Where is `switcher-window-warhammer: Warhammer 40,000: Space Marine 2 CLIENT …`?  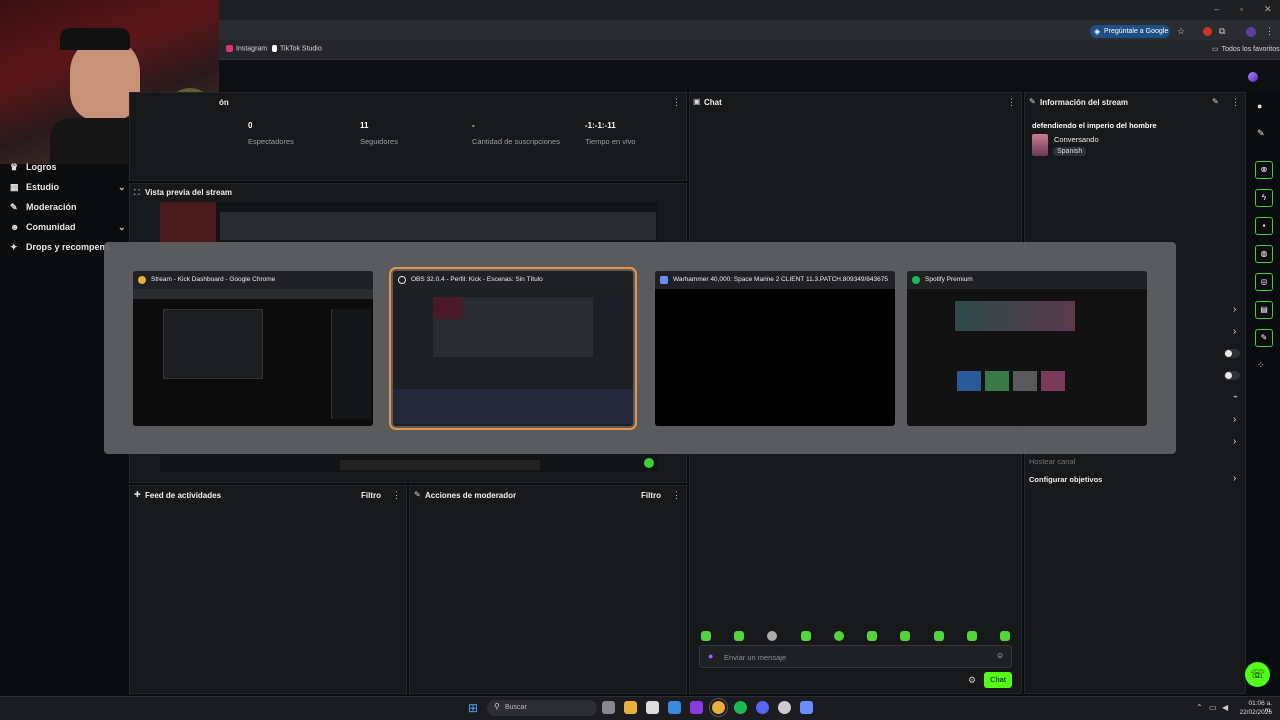
switcher-window-warhammer: Warhammer 40,000: Space Marine 2 CLIENT … is located at coordinates (775, 348).